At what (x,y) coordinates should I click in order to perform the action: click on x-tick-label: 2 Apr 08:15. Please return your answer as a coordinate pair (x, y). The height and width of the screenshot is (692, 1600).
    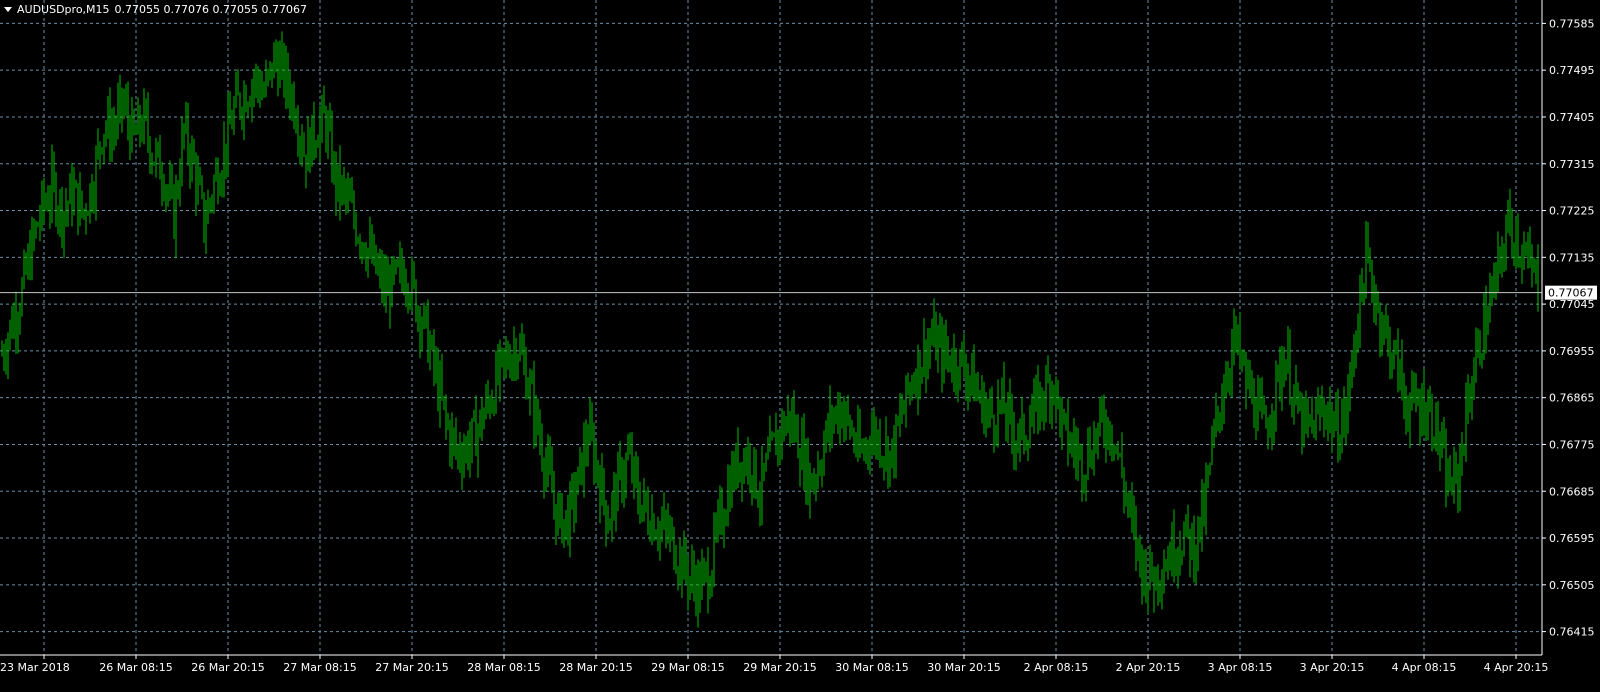
    Looking at the image, I should click on (1056, 667).